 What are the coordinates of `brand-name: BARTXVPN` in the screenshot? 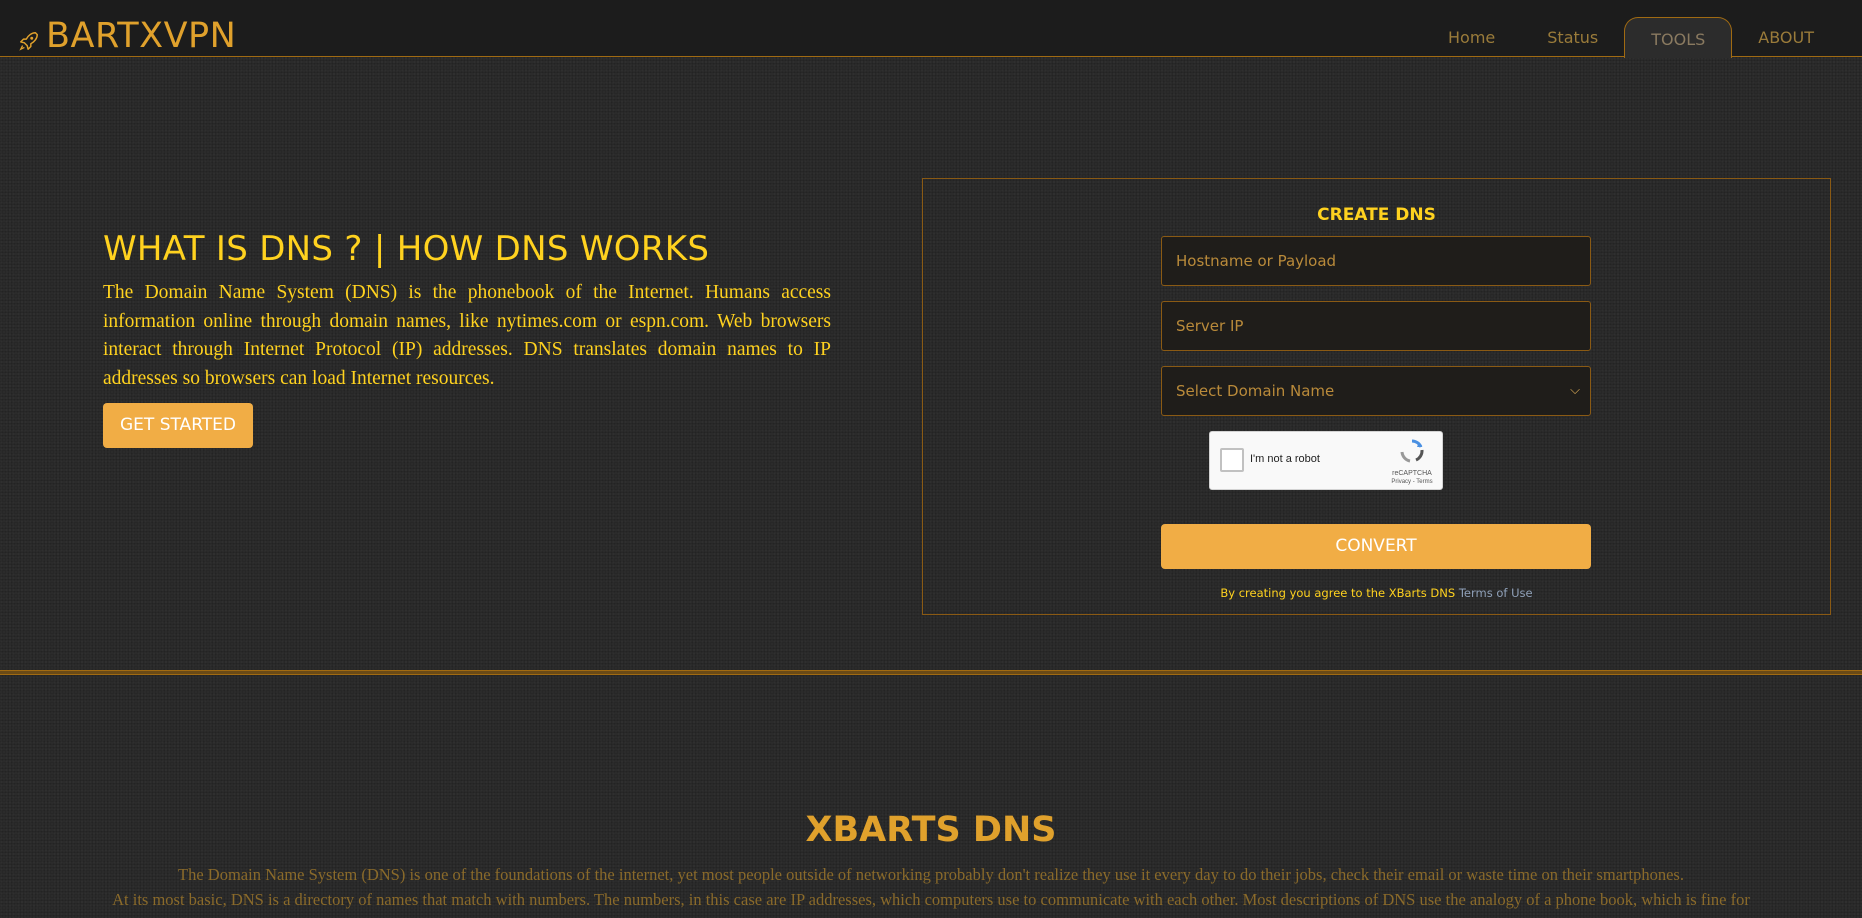 It's located at (141, 36).